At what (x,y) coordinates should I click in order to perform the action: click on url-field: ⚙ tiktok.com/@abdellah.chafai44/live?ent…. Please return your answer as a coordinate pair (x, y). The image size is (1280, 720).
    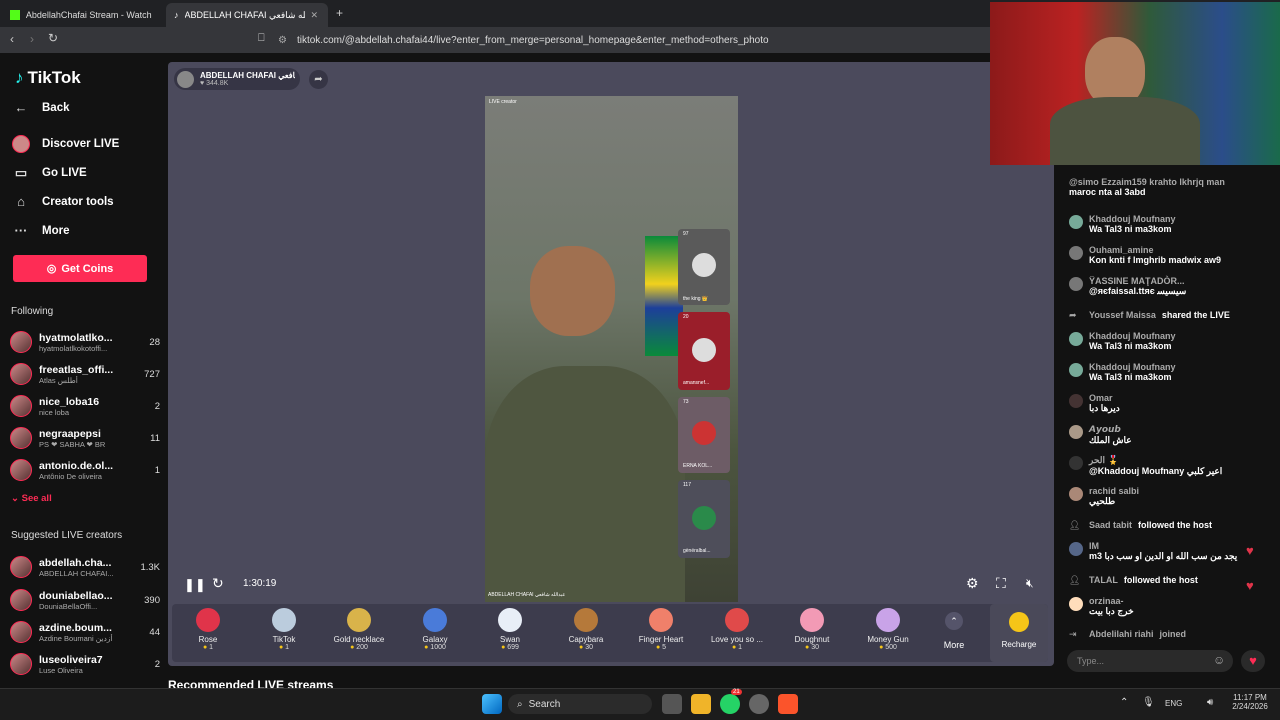
    Looking at the image, I should click on (638, 40).